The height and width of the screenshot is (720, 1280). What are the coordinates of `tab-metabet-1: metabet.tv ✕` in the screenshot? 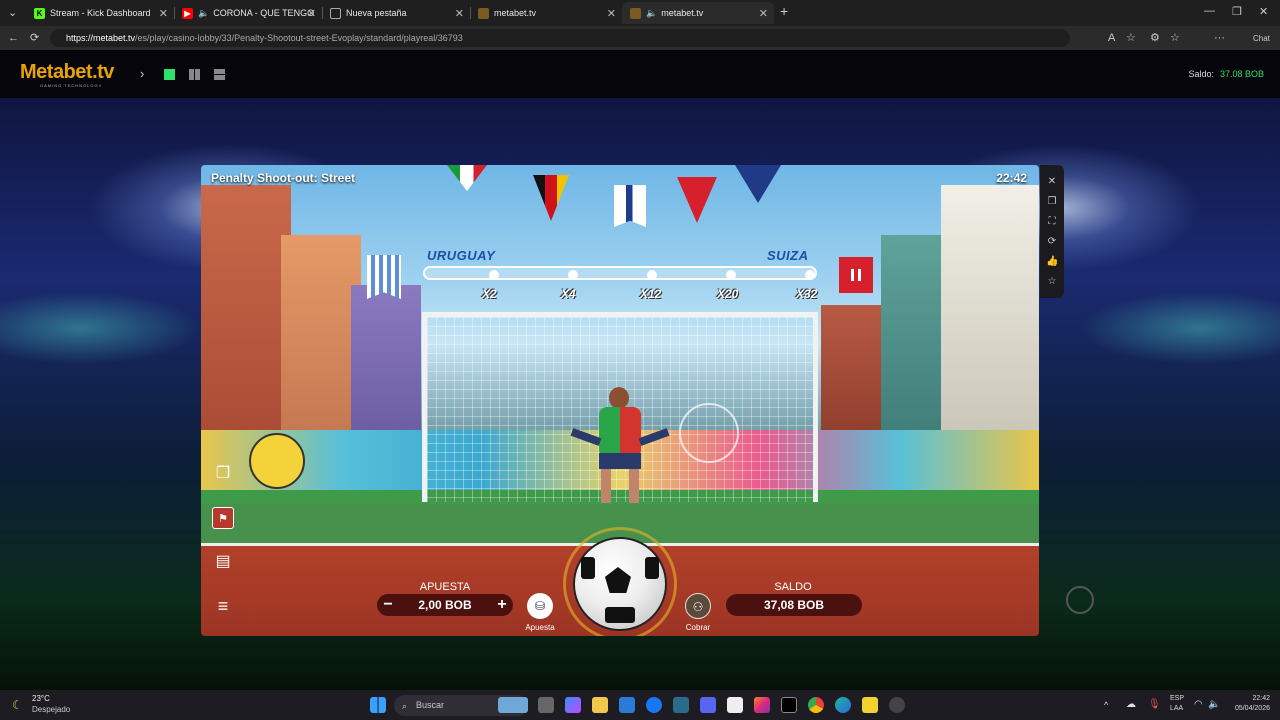 It's located at (546, 13).